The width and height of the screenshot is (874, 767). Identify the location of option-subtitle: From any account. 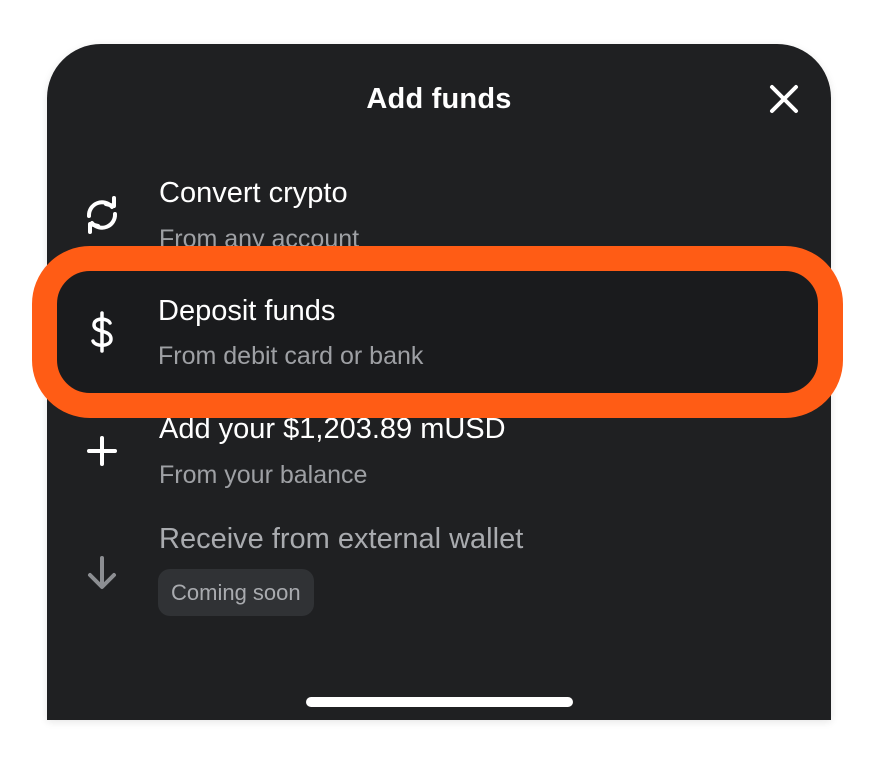
(259, 239).